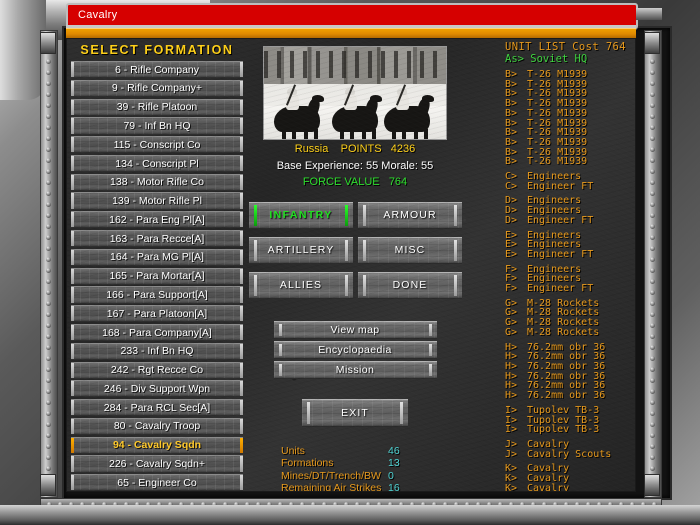  What do you see at coordinates (394, 463) in the screenshot?
I see `stat-value: 13` at bounding box center [394, 463].